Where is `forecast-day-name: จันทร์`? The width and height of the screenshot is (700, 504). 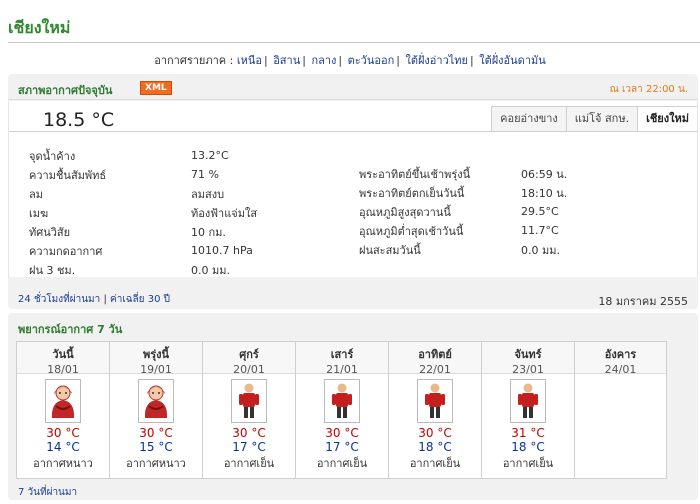
forecast-day-name: จันทร์ is located at coordinates (528, 354).